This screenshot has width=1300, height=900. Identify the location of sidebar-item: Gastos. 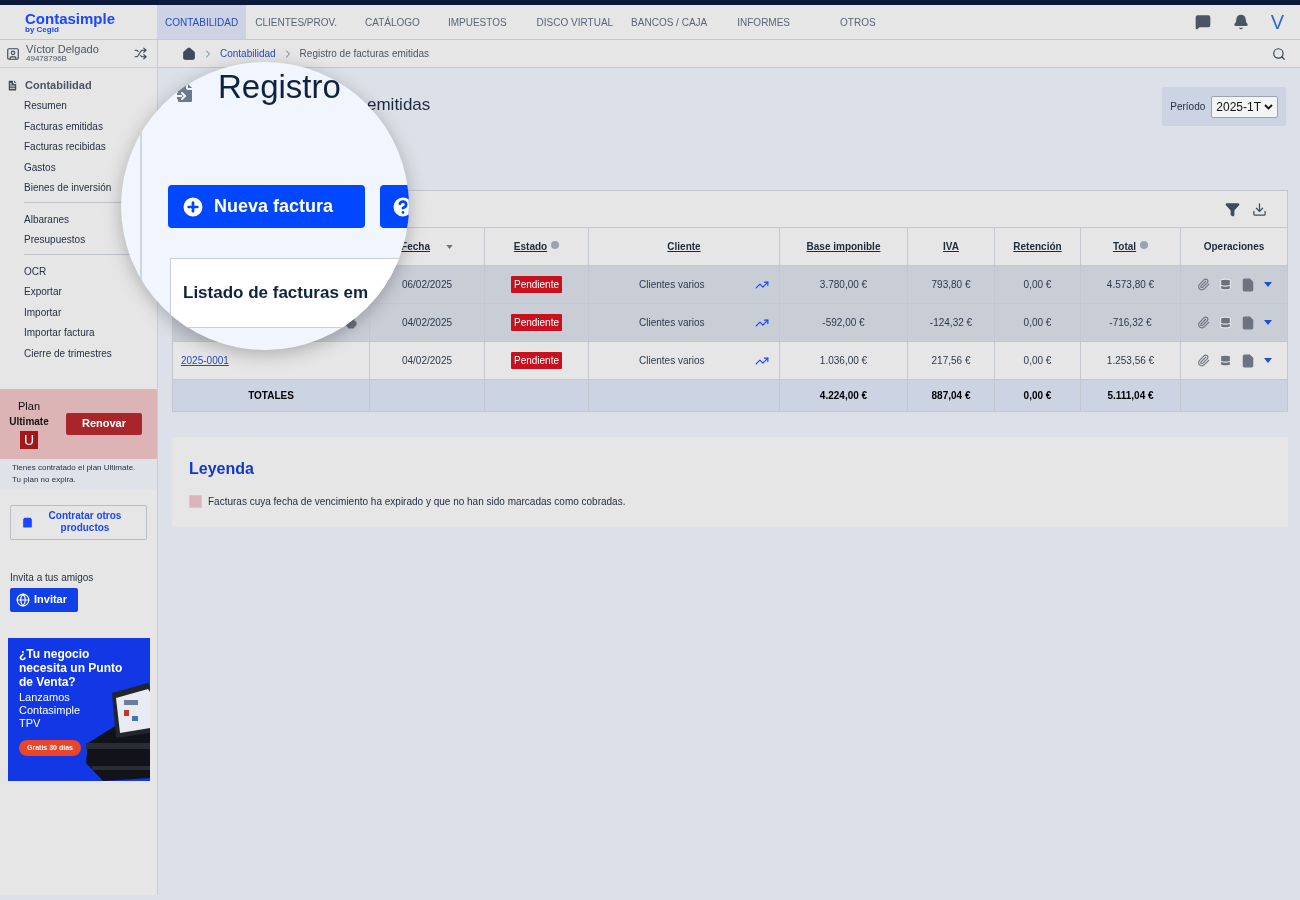
(40, 167).